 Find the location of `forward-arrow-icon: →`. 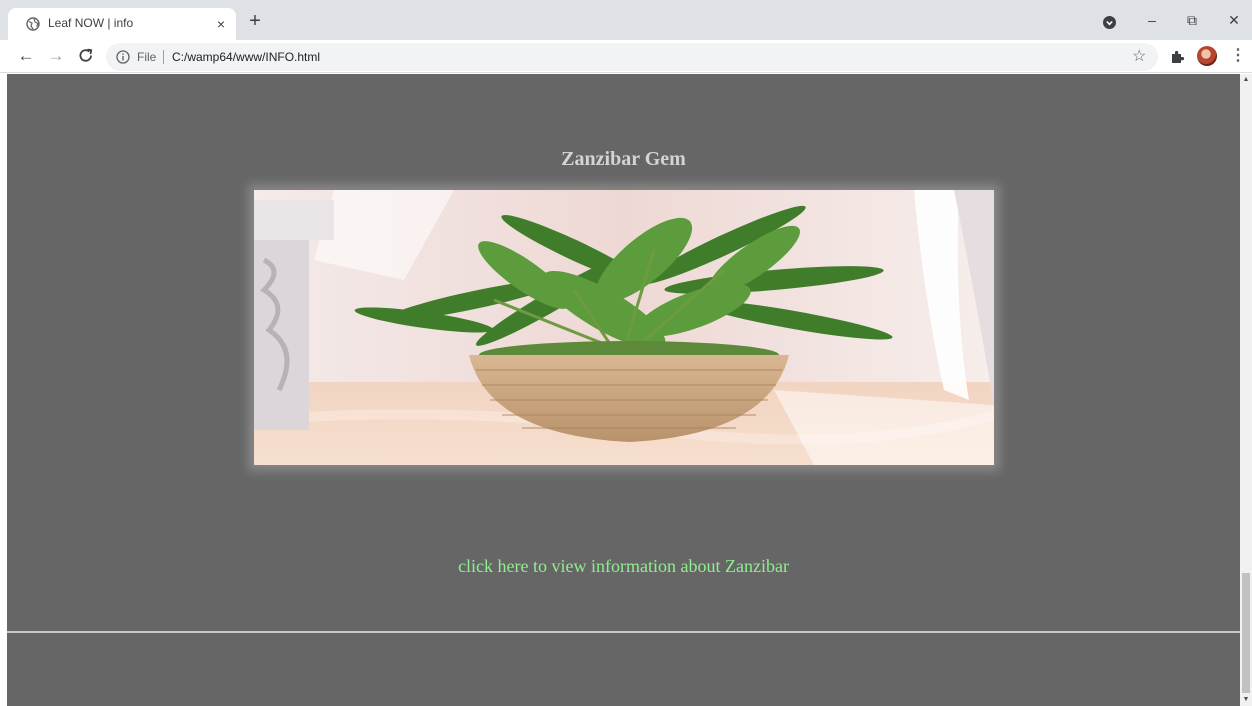

forward-arrow-icon: → is located at coordinates (56, 56).